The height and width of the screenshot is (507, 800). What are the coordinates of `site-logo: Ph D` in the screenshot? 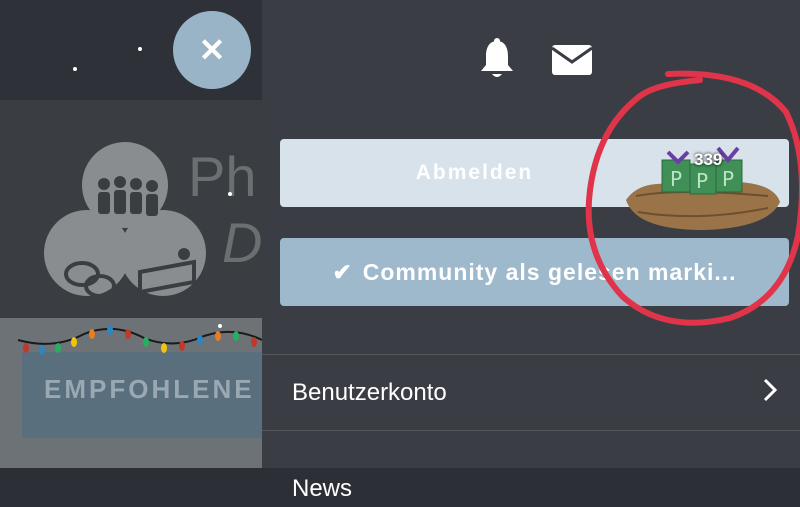 It's located at (131, 209).